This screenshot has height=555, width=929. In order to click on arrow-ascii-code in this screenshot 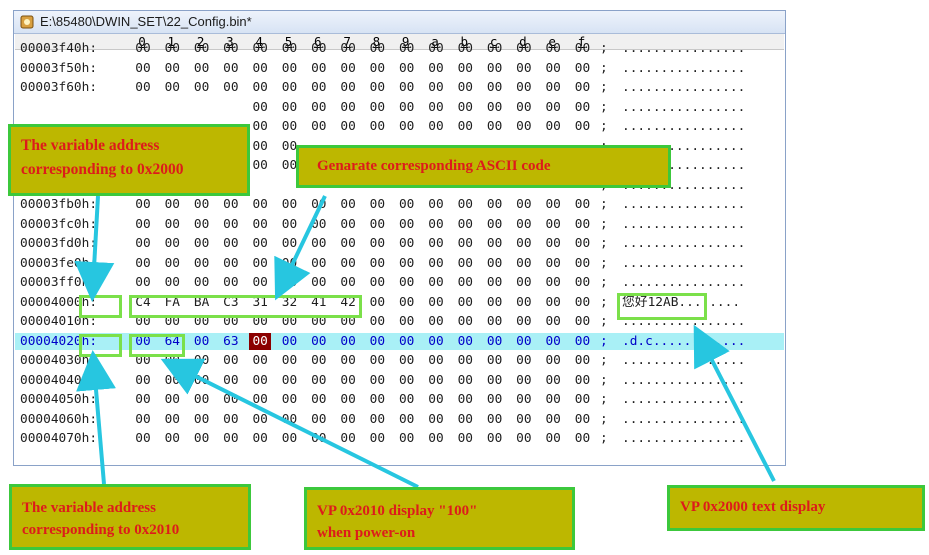, I will do `click(300, 248)`.